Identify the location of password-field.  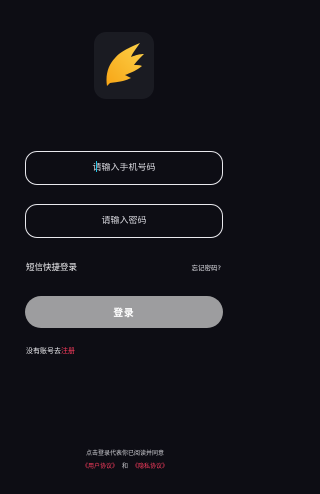
(124, 221).